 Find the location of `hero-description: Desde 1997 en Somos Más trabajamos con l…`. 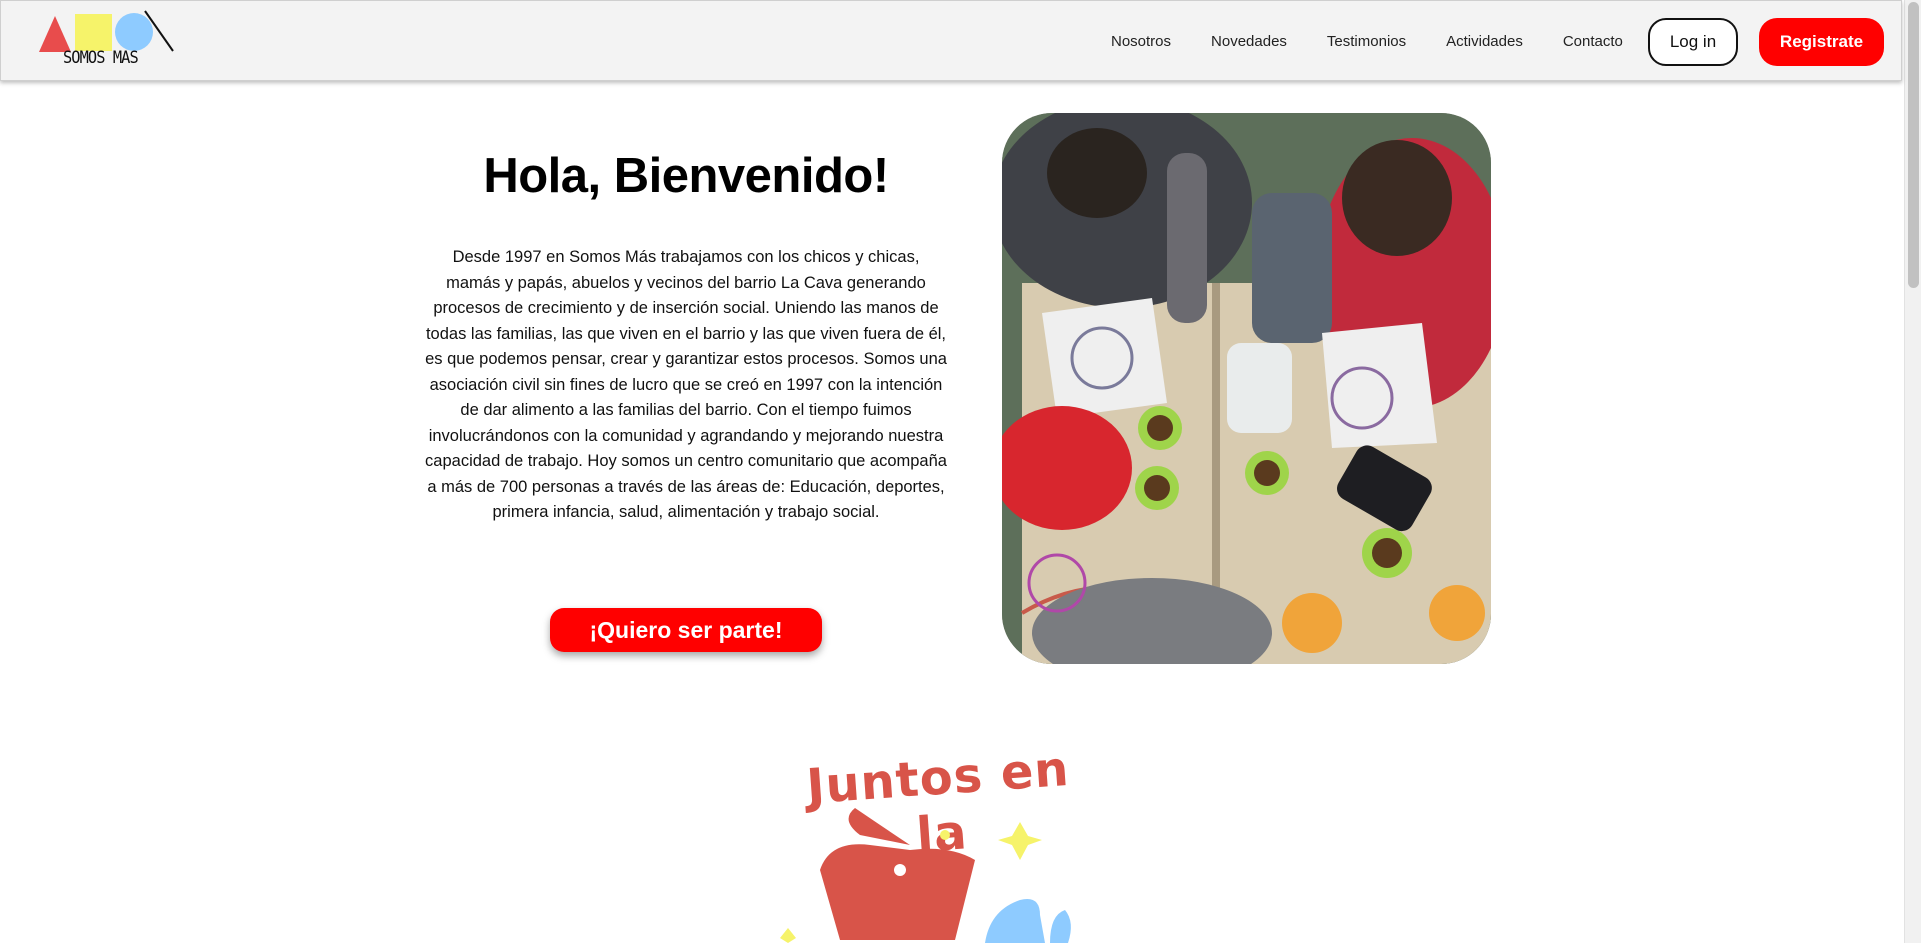

hero-description: Desde 1997 en Somos Más trabajamos con l… is located at coordinates (686, 384).